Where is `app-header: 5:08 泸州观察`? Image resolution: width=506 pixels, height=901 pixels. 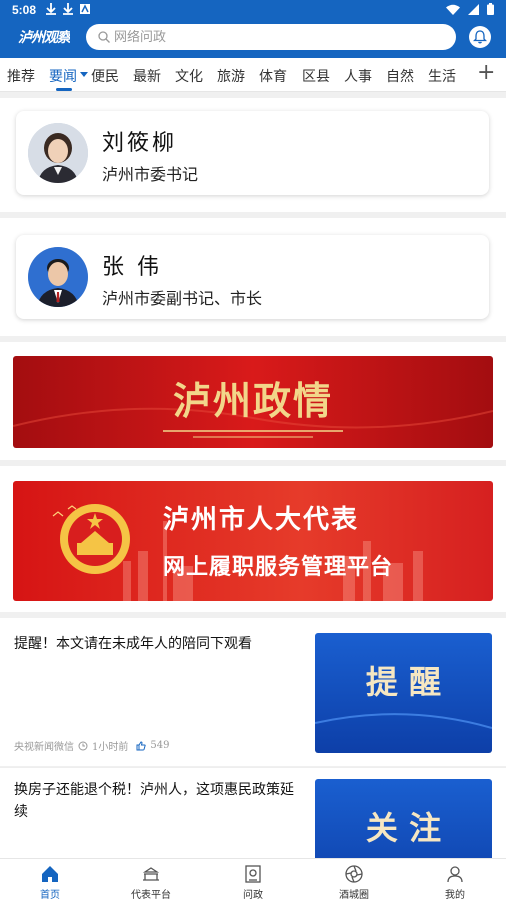
app-header: 5:08 泸州观察 is located at coordinates (253, 29).